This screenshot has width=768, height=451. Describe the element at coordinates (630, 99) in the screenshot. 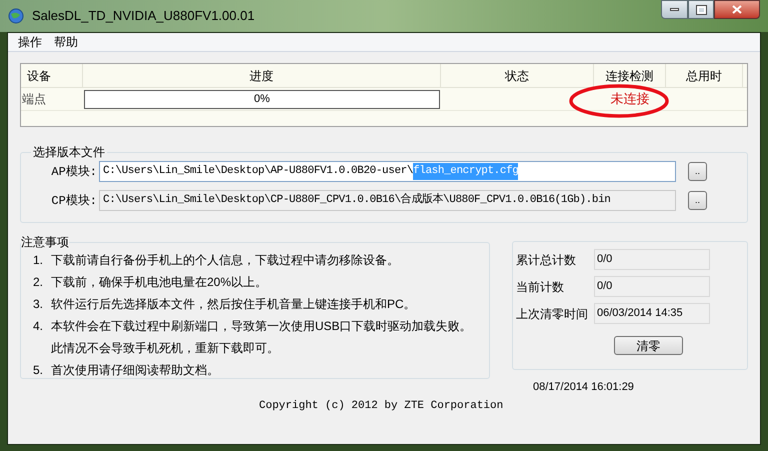

I see `table-cell-text: 未连接` at that location.